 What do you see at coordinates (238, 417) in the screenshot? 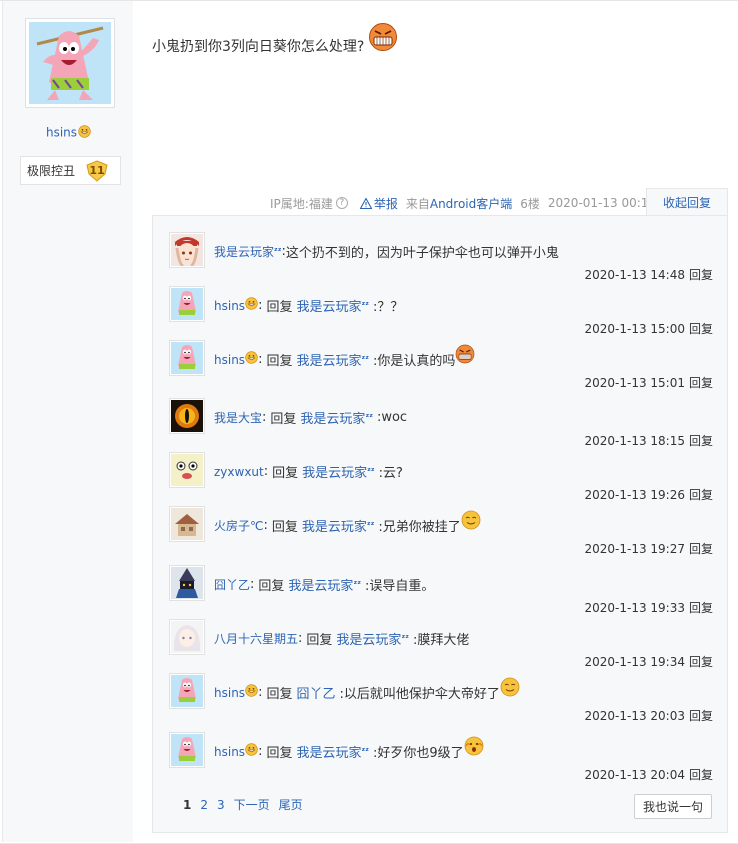
I see `reply-username: 我是大宝` at bounding box center [238, 417].